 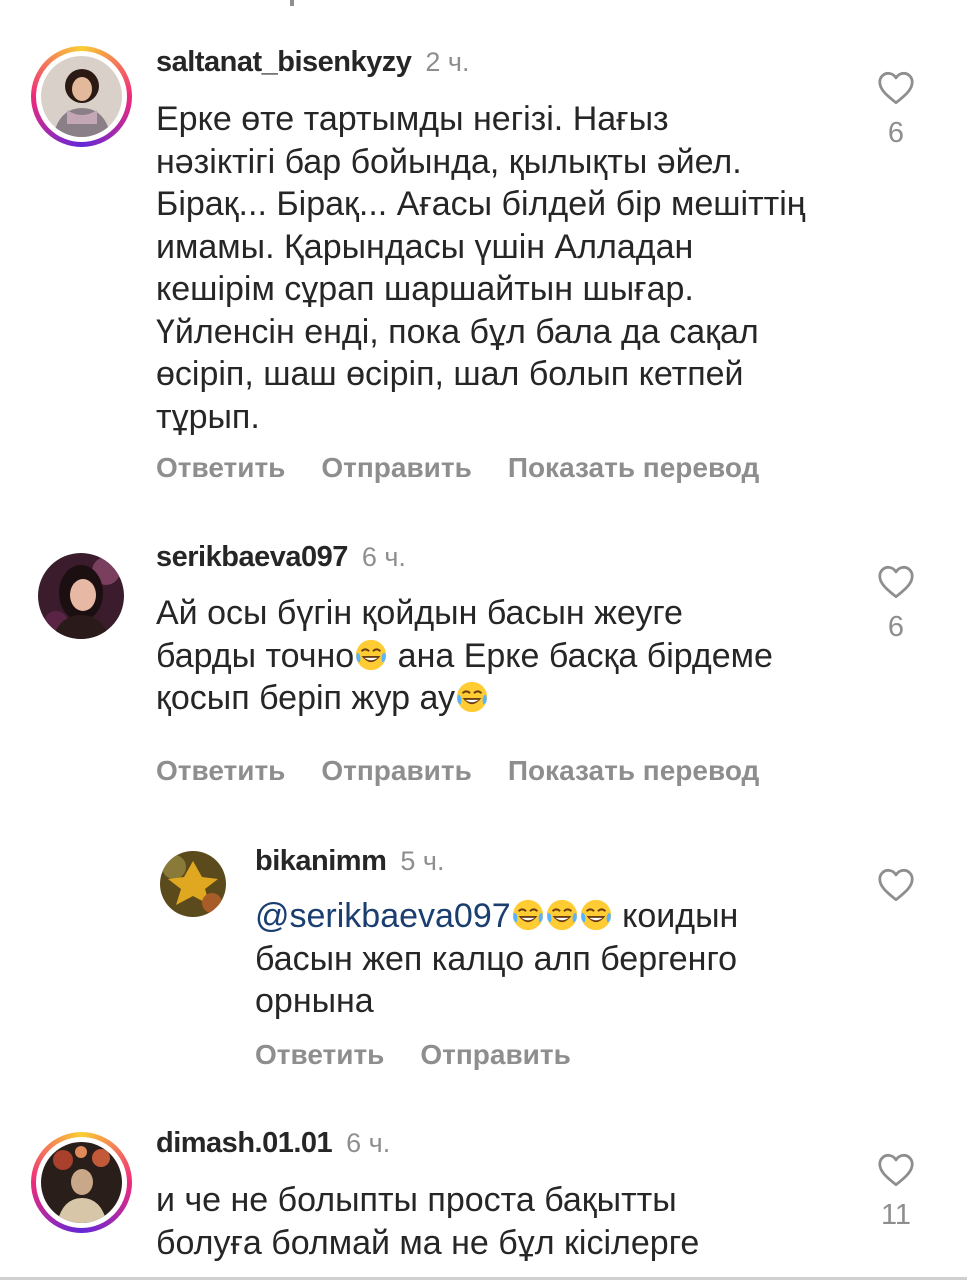 I want to click on previous-comment-fragment, so click(x=292, y=3).